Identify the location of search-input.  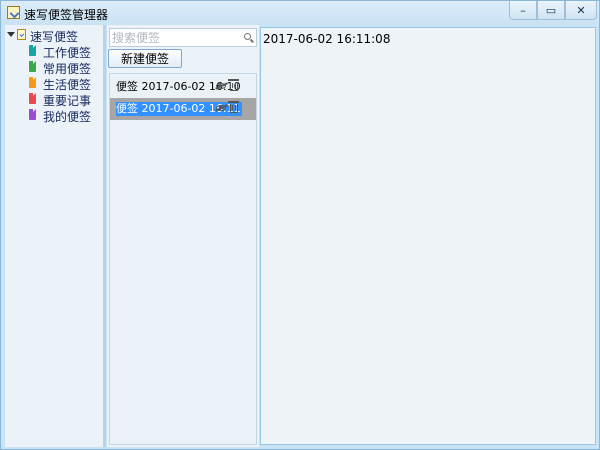
(176, 37).